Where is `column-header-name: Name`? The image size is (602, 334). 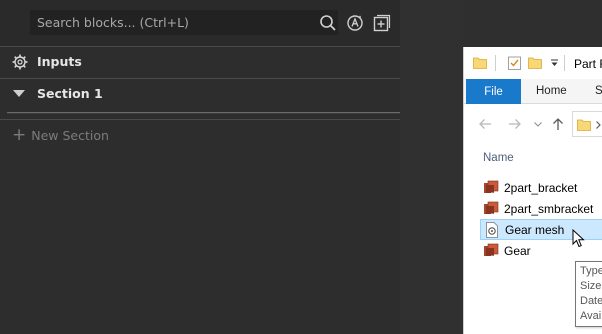
column-header-name: Name is located at coordinates (498, 158).